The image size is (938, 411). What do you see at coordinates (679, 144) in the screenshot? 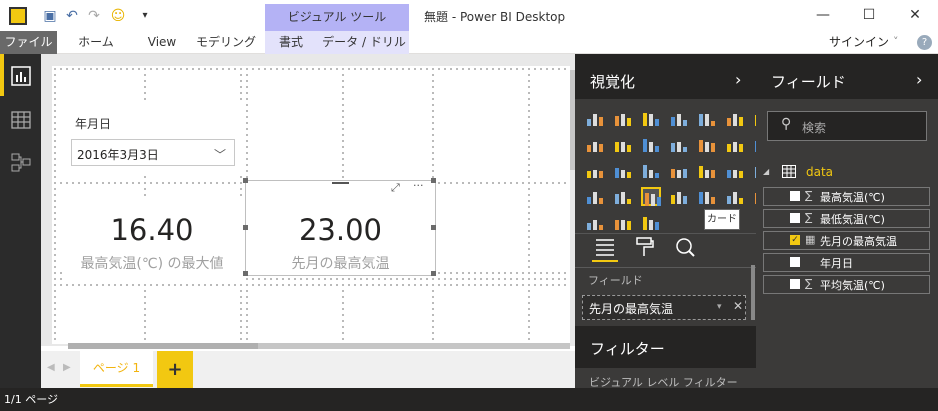
I see `line-column2-icon` at bounding box center [679, 144].